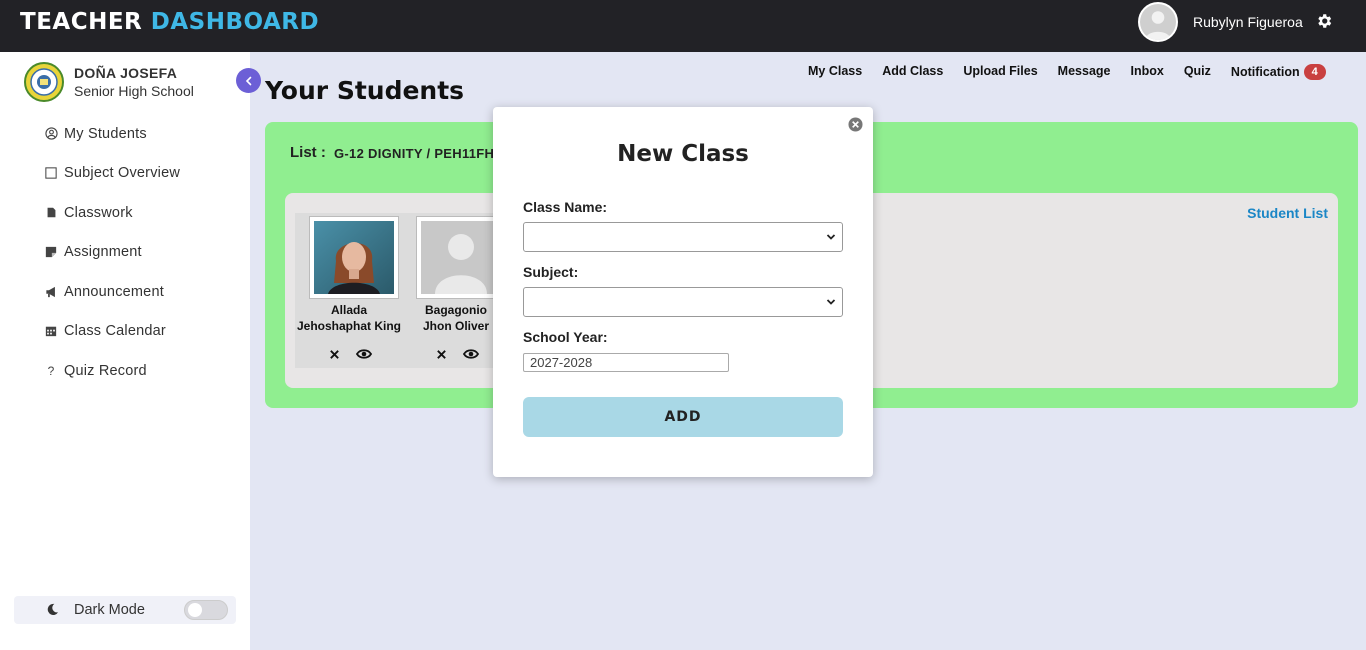 This screenshot has width=1366, height=650. What do you see at coordinates (912, 72) in the screenshot?
I see `nav-add-class: Add Class` at bounding box center [912, 72].